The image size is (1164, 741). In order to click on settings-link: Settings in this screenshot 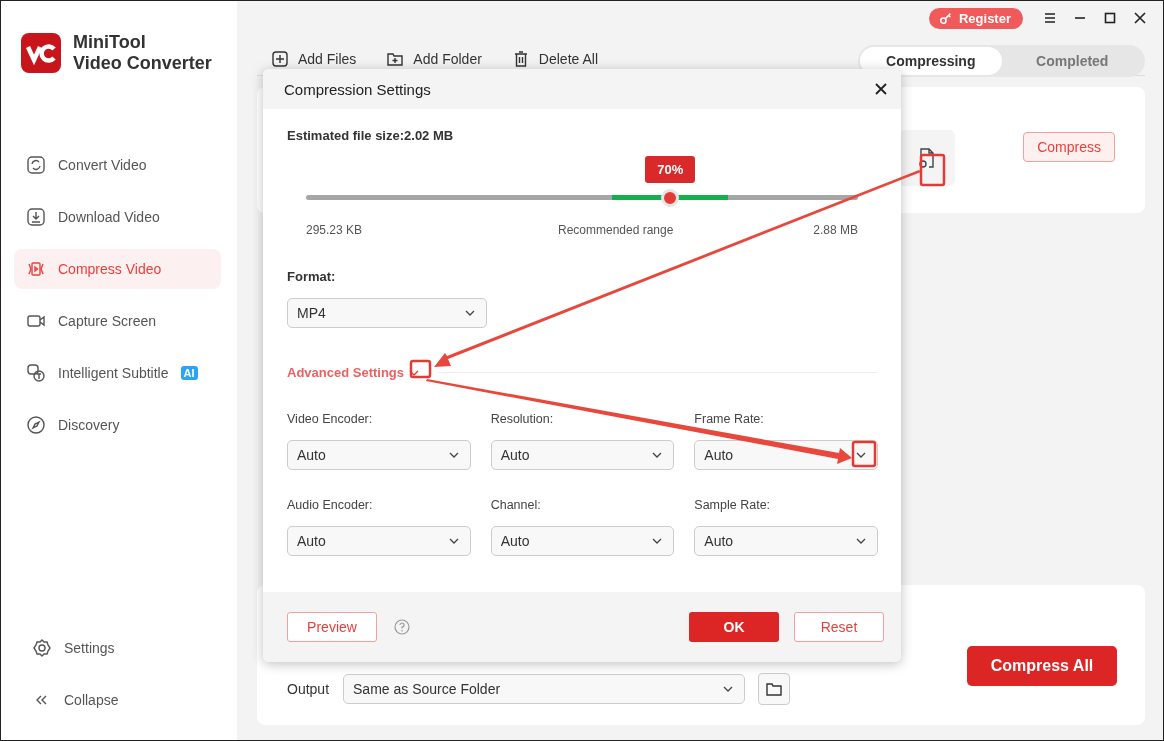, I will do `click(120, 648)`.